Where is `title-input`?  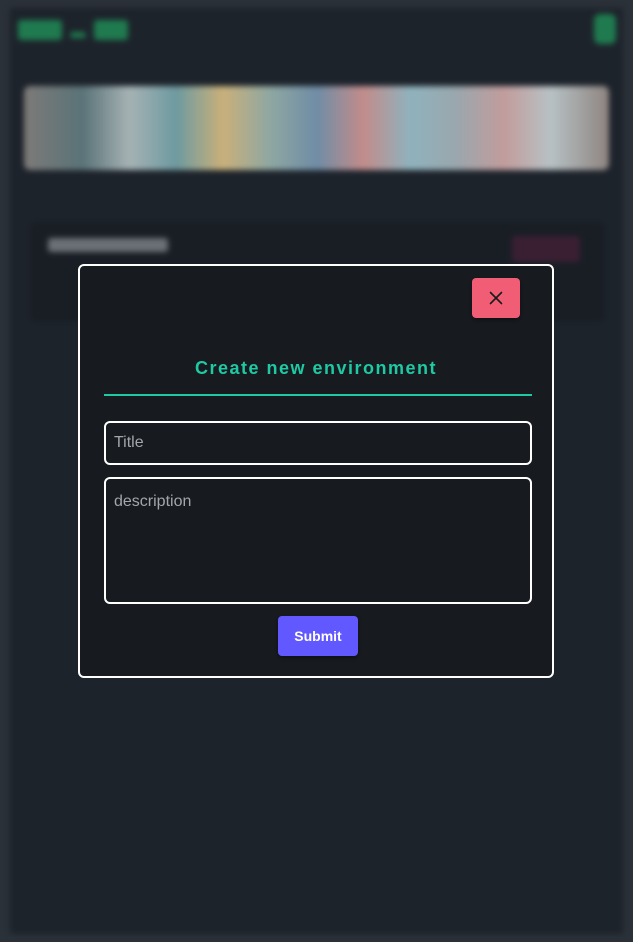
title-input is located at coordinates (318, 443).